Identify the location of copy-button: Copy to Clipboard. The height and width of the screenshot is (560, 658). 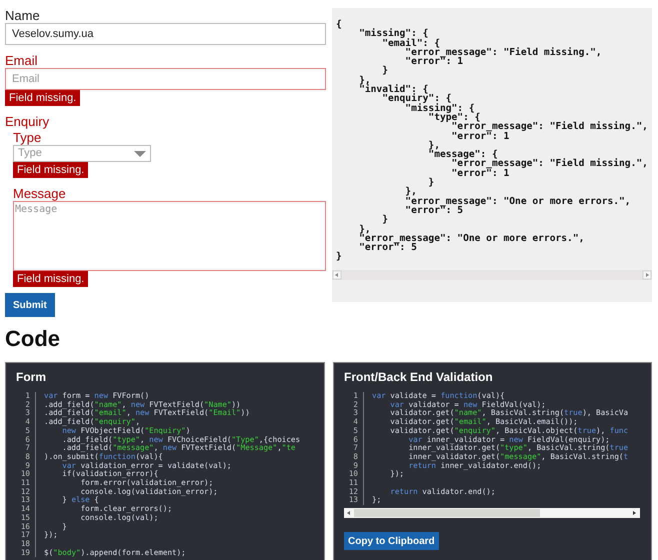
(391, 541).